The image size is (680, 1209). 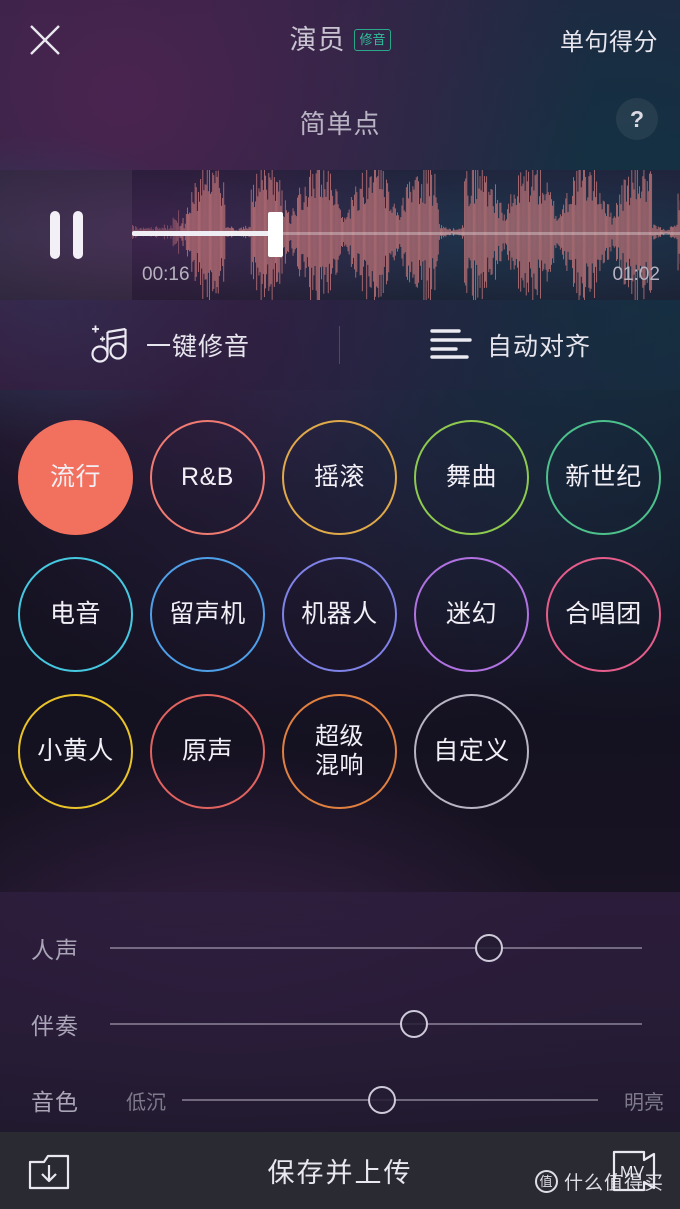 I want to click on auto-align-button: 自动对齐, so click(x=510, y=345).